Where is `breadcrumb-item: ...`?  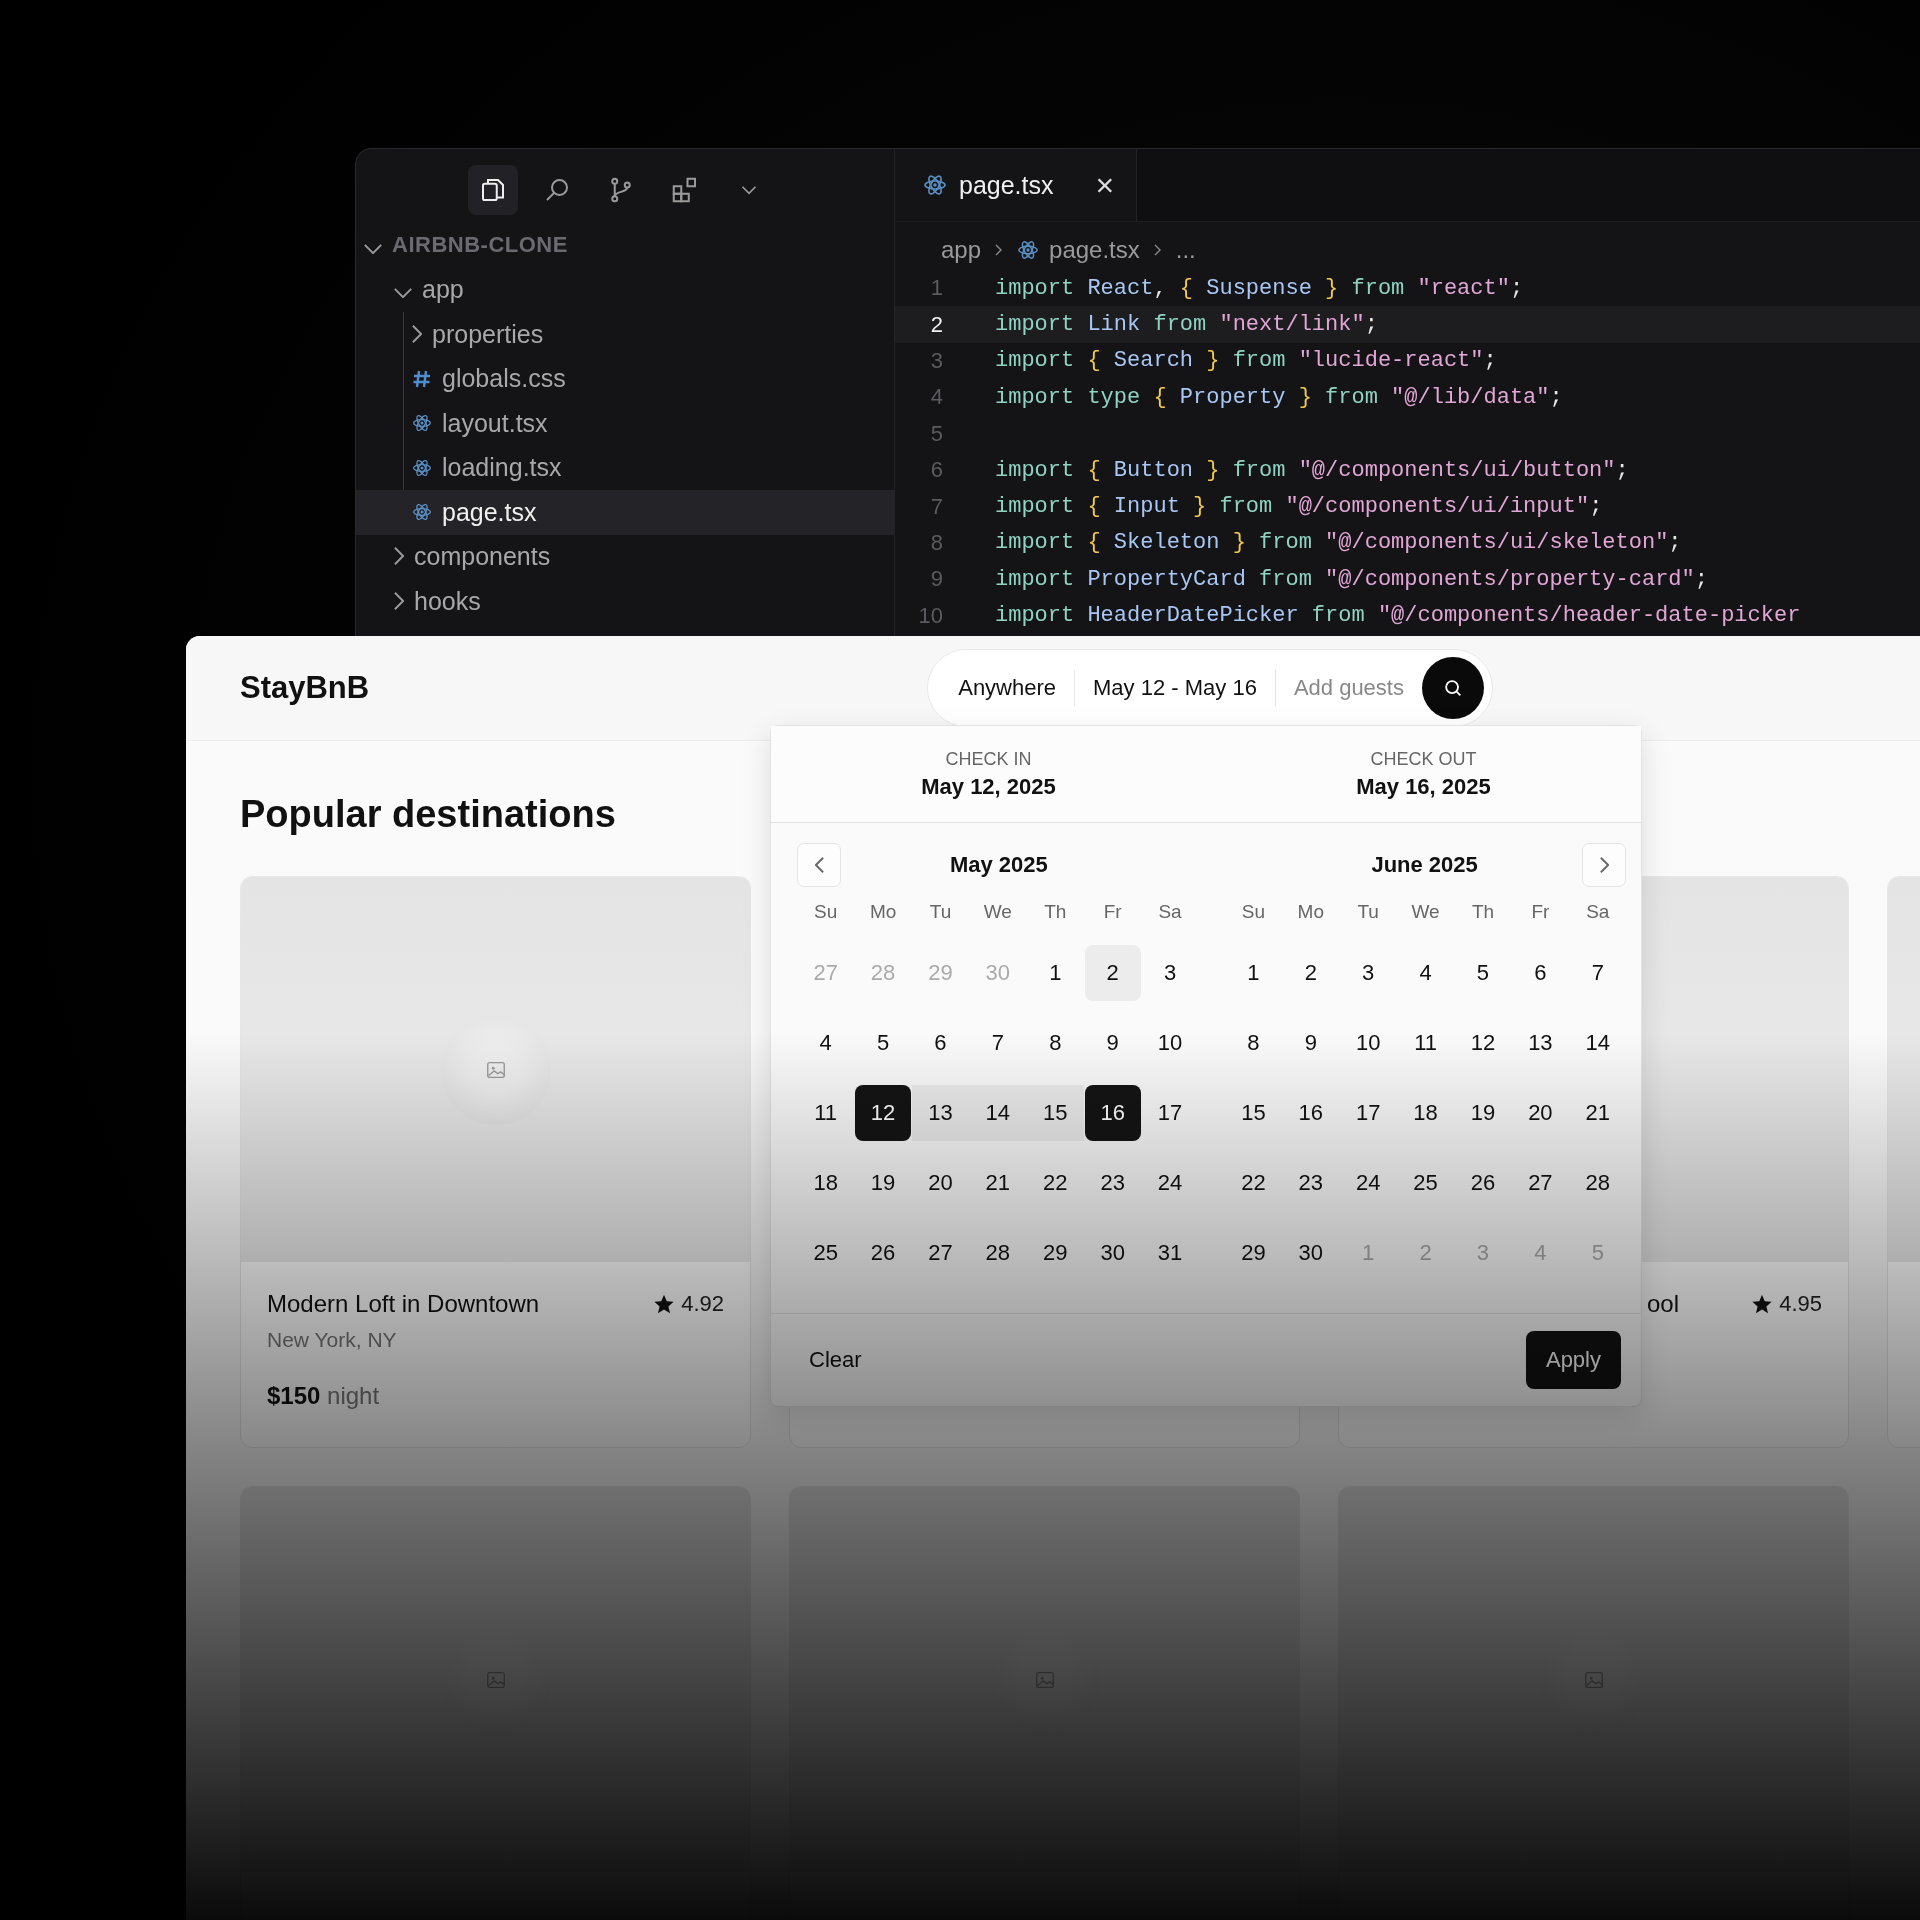 breadcrumb-item: ... is located at coordinates (1185, 250).